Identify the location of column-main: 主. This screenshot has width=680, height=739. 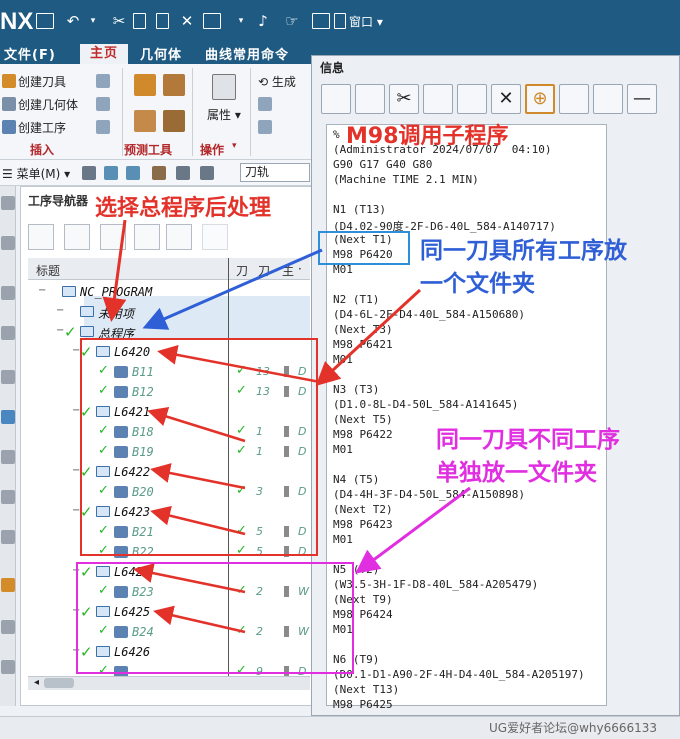
(288, 270).